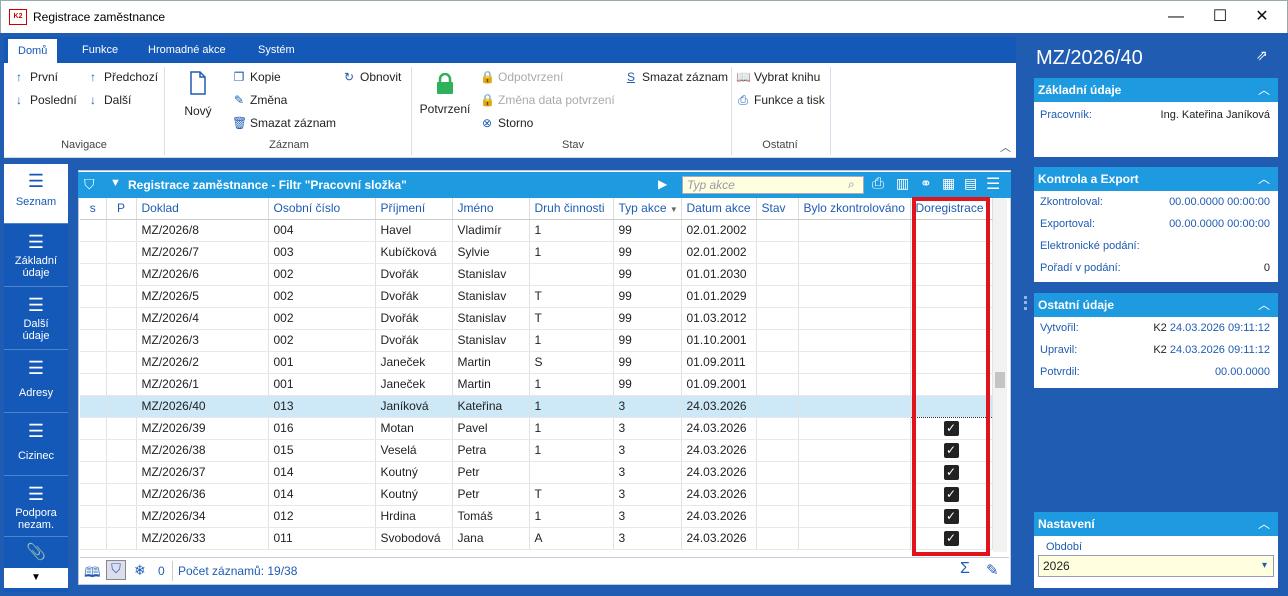 The width and height of the screenshot is (1288, 596). What do you see at coordinates (536, 538) in the screenshot?
I see `table-row: MZ/2026/33 011 Svobodová Jana A 3 24.03.2026 ✓` at bounding box center [536, 538].